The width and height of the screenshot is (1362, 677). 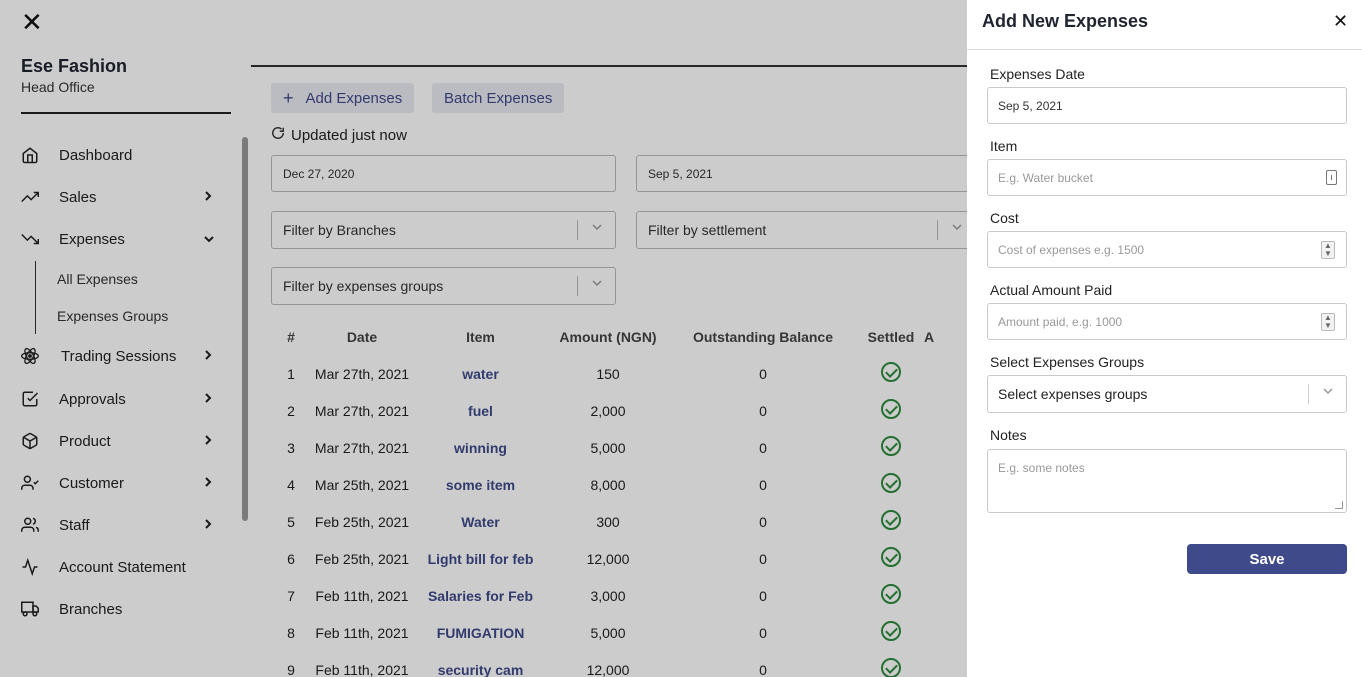 I want to click on expenses-groups-select: Select expenses groups, so click(x=1167, y=394).